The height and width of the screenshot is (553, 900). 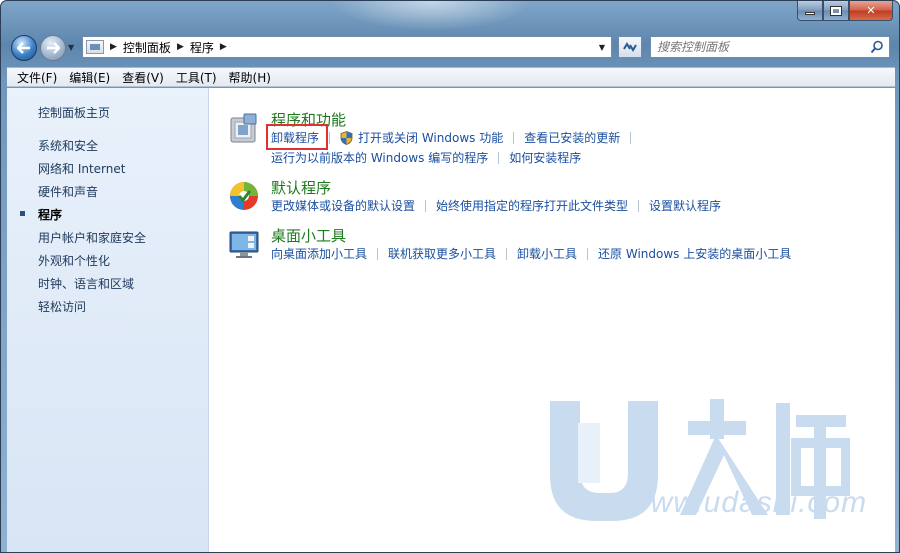 I want to click on set-default-programs-link: 设置默认程序, so click(x=685, y=205).